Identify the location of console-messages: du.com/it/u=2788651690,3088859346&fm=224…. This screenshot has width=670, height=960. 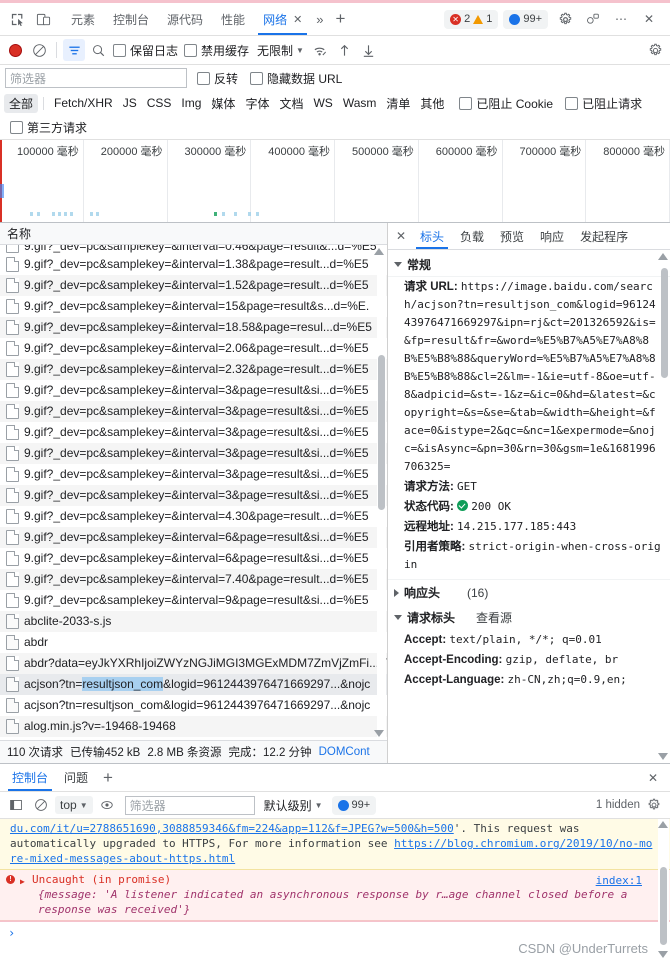
(335, 889).